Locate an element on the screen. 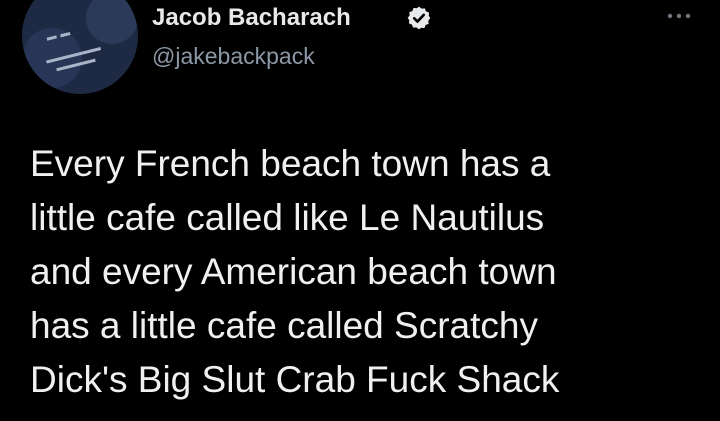 The image size is (720, 421). avatar is located at coordinates (80, 47).